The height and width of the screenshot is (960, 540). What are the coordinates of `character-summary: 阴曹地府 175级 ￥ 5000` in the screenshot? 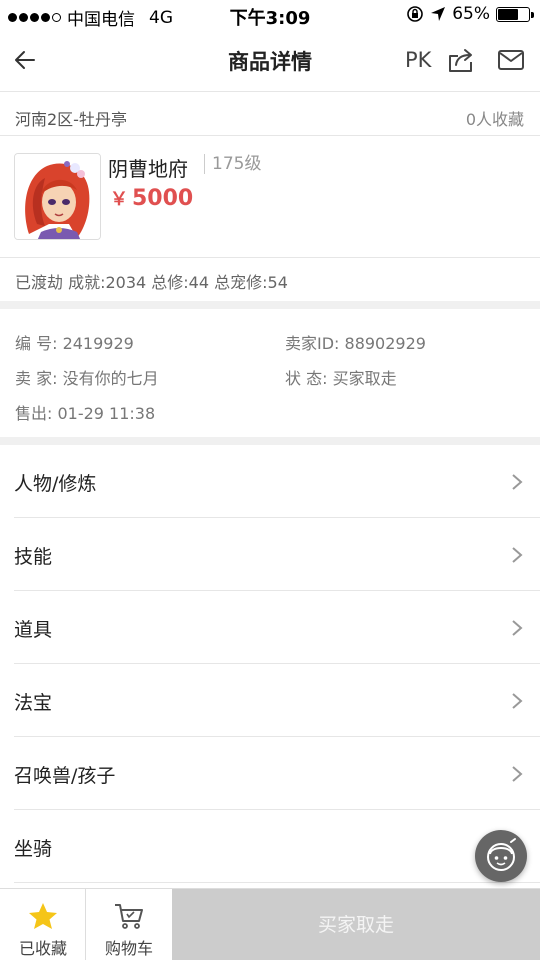 It's located at (270, 197).